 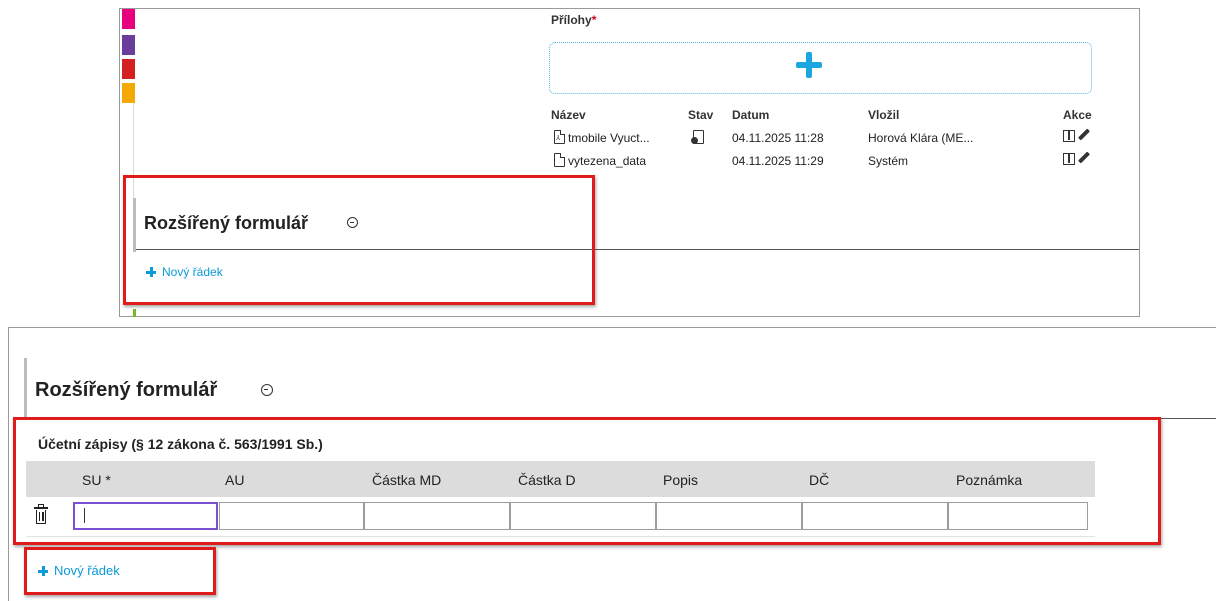 What do you see at coordinates (607, 161) in the screenshot?
I see `attachment-name: vytezena_data` at bounding box center [607, 161].